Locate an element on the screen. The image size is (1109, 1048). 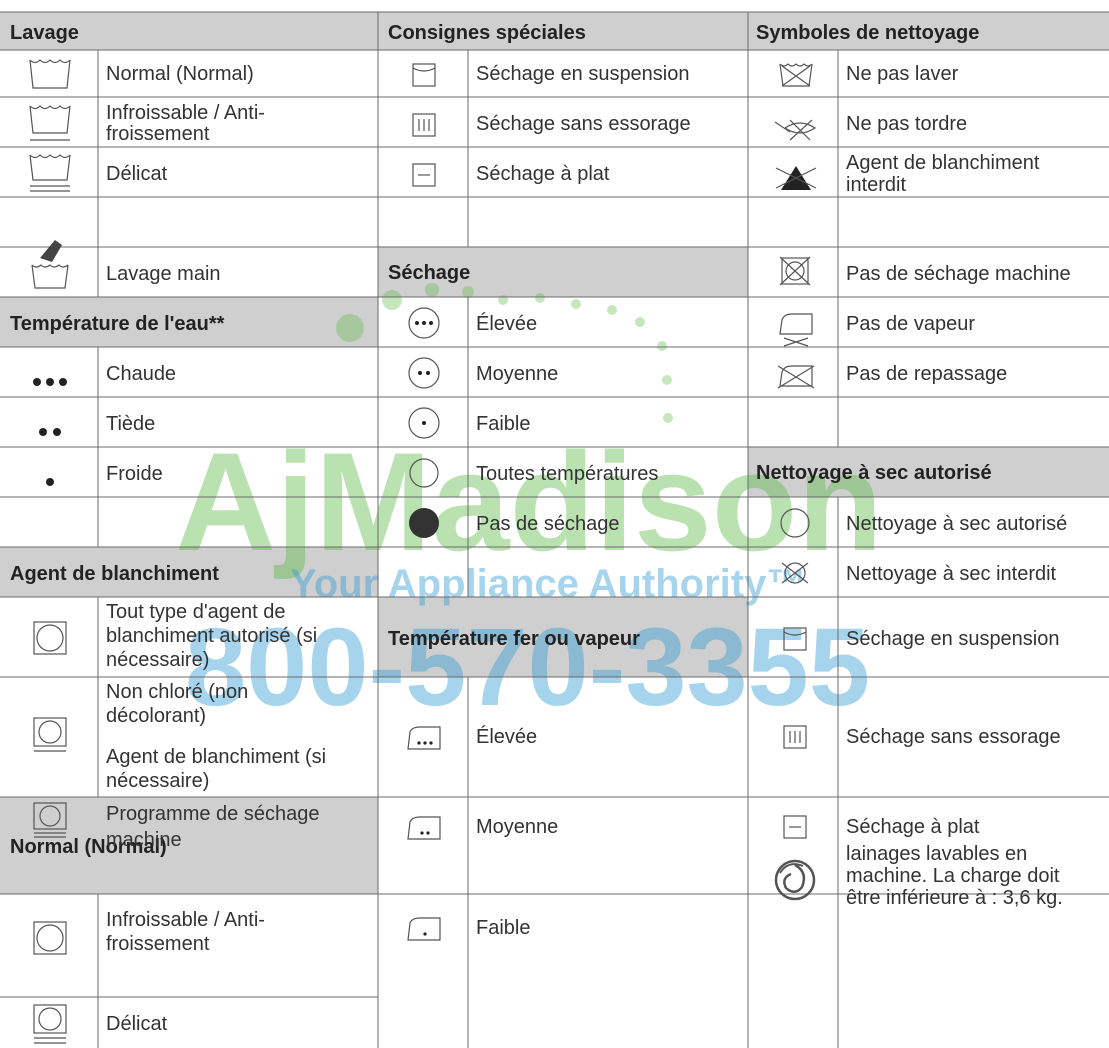
do-not-tumble-dry-icon is located at coordinates (795, 271).